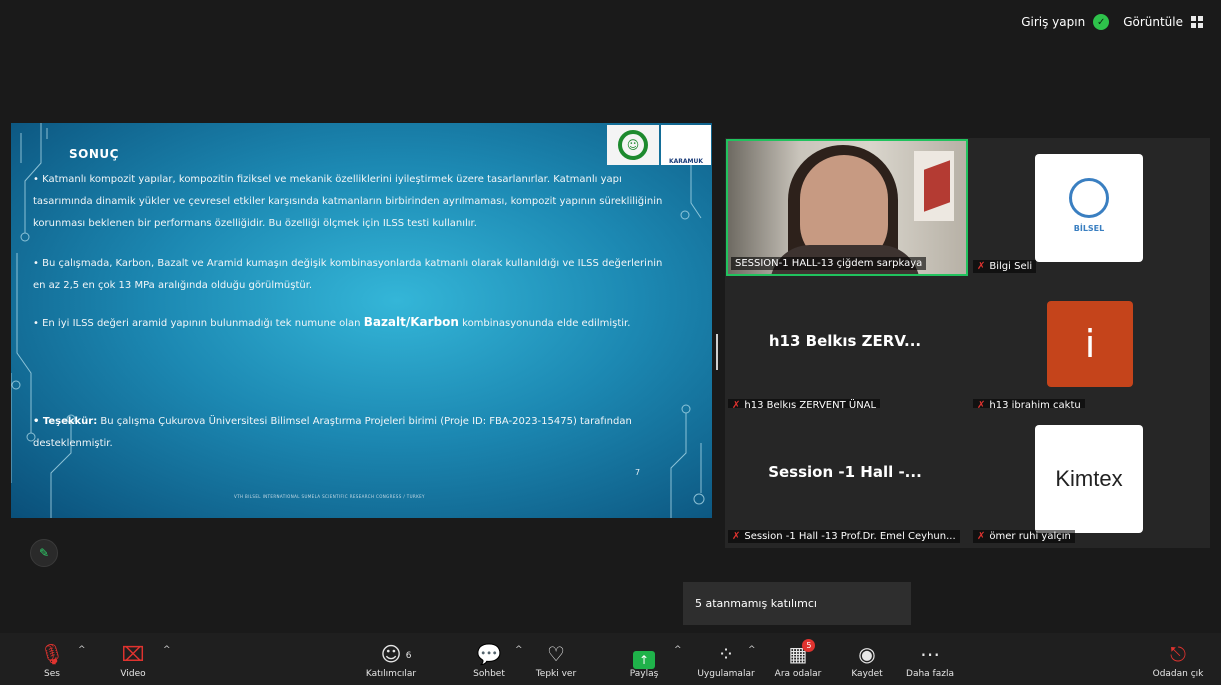 The height and width of the screenshot is (685, 1221). Describe the element at coordinates (1112, 22) in the screenshot. I see `top-bar: Giriş yapın ✓ Görüntüle` at that location.